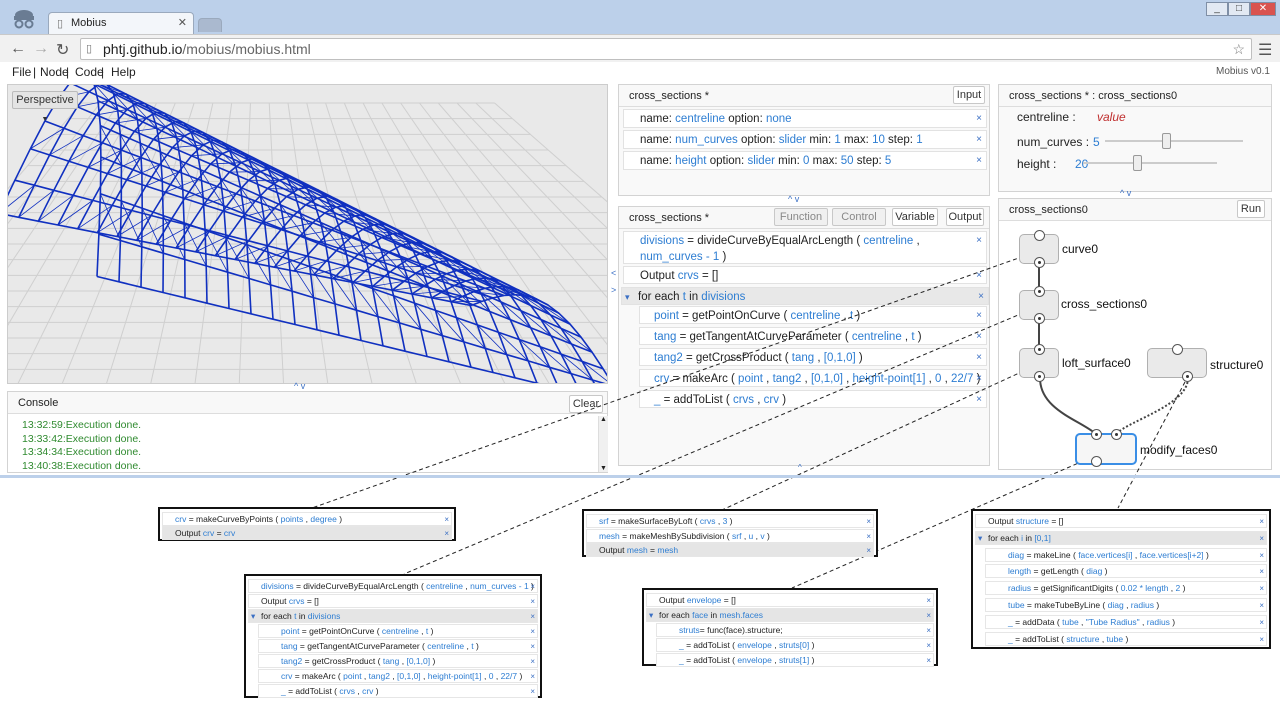  What do you see at coordinates (1039, 363) in the screenshot?
I see `node-loft-surface0` at bounding box center [1039, 363].